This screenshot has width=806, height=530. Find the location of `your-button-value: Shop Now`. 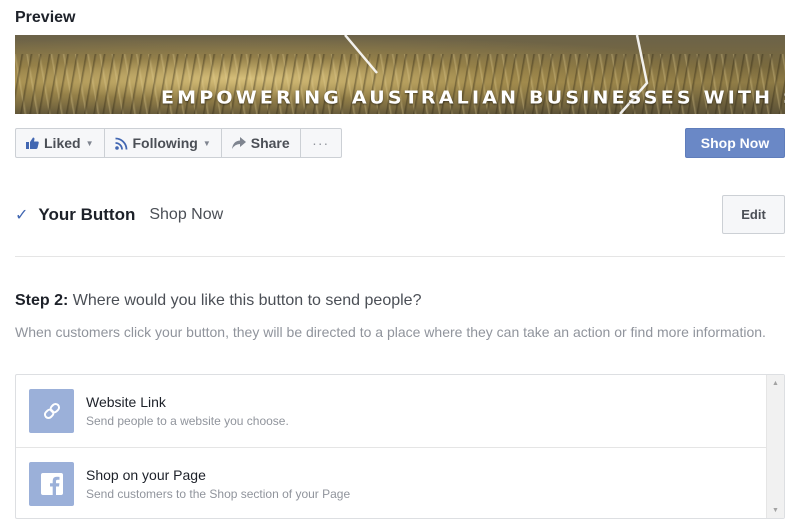

your-button-value: Shop Now is located at coordinates (186, 214).